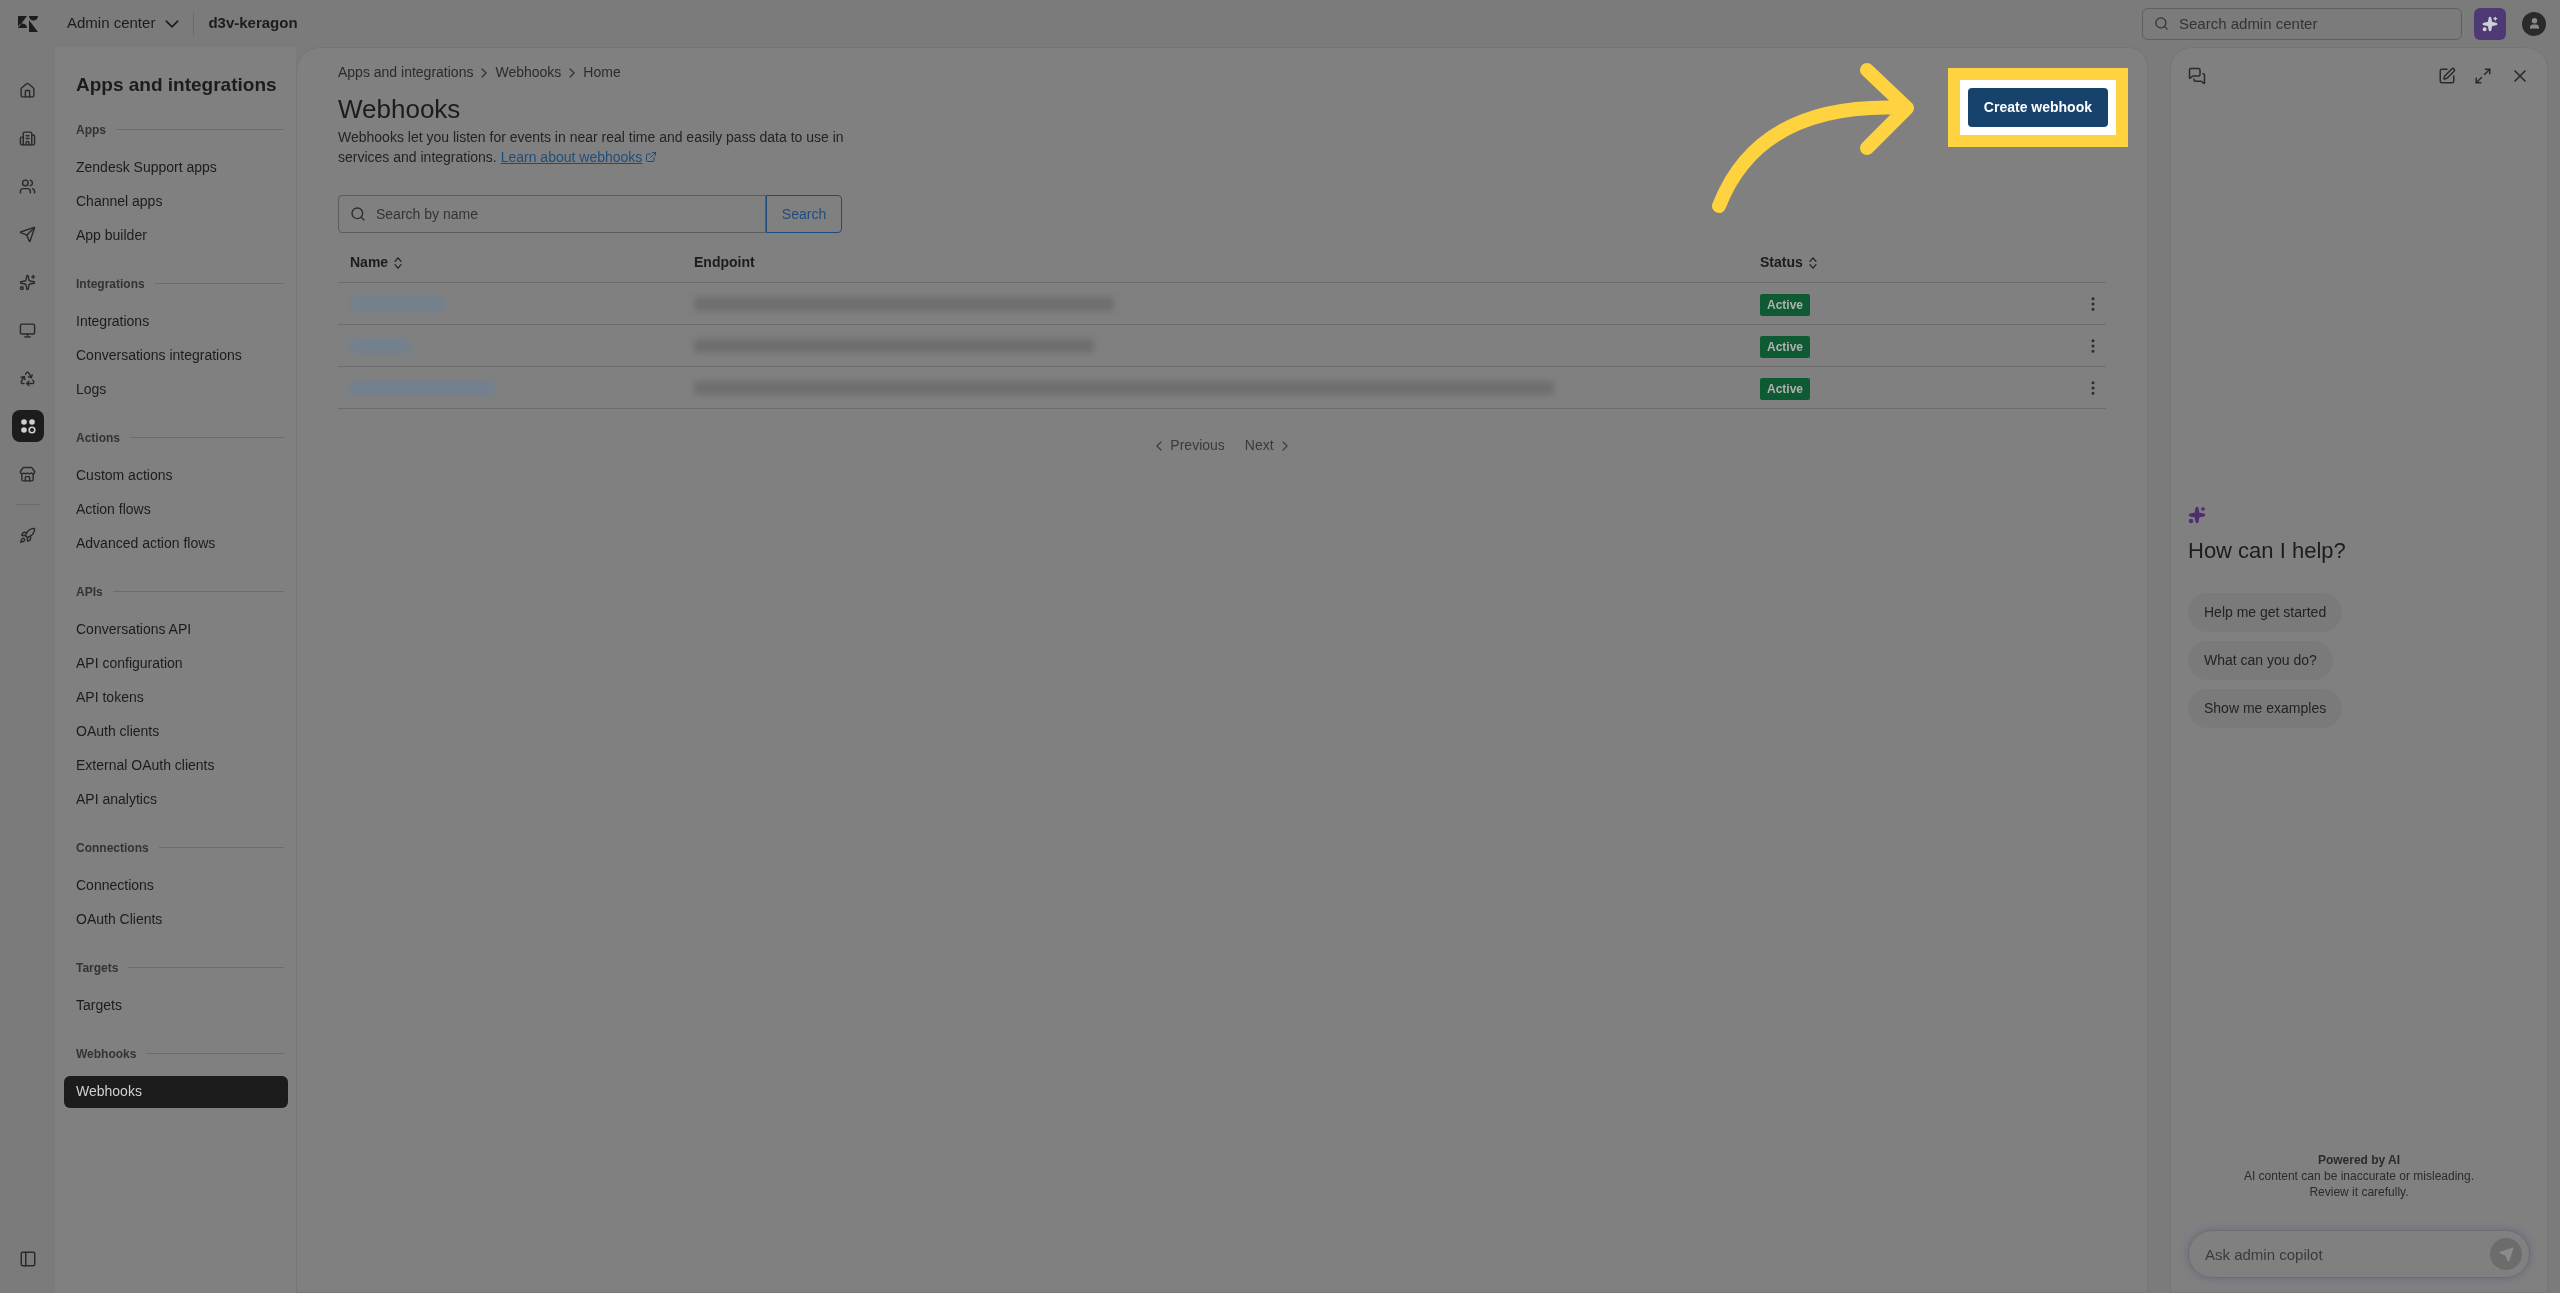 Image resolution: width=2560 pixels, height=1293 pixels. What do you see at coordinates (176, 765) in the screenshot?
I see `sidebar-item: External OAuth clients` at bounding box center [176, 765].